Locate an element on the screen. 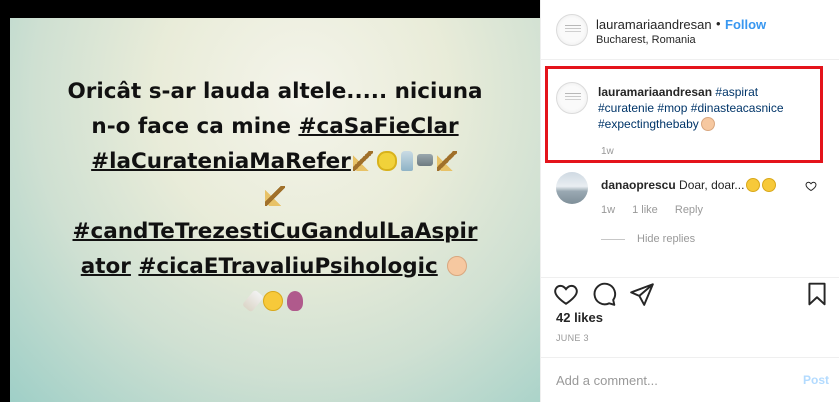  comment-meta: 1w 1 like Reply is located at coordinates (659, 210).